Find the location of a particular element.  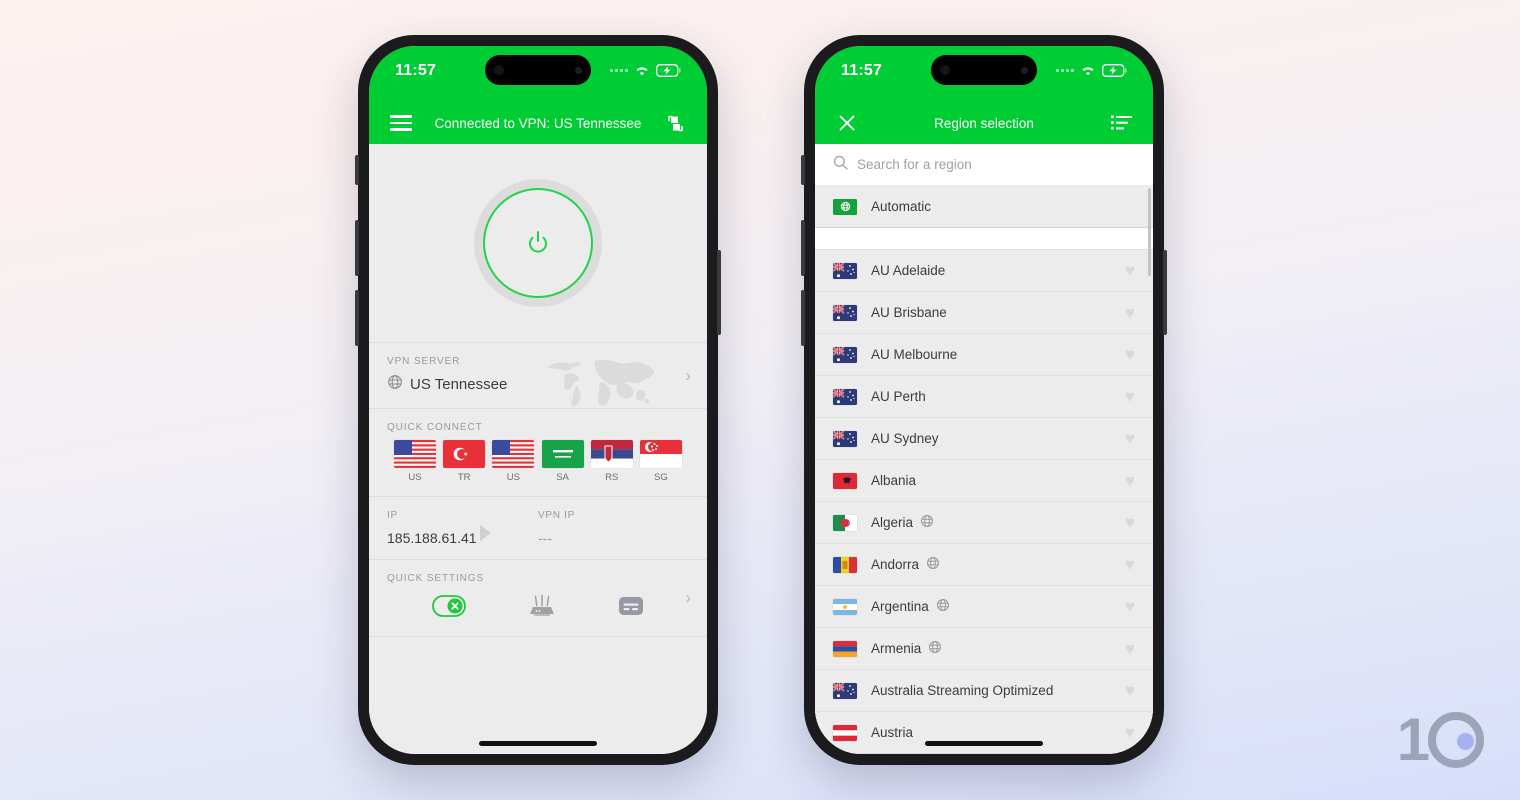

list-scrollbar is located at coordinates (1149, 232).